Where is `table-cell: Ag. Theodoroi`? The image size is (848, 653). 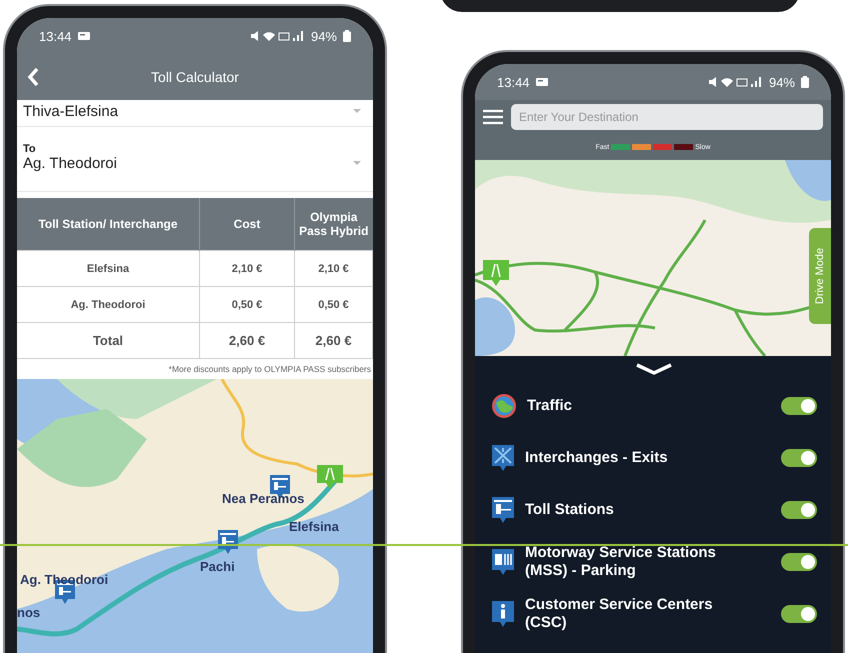
table-cell: Ag. Theodoroi is located at coordinates (108, 304).